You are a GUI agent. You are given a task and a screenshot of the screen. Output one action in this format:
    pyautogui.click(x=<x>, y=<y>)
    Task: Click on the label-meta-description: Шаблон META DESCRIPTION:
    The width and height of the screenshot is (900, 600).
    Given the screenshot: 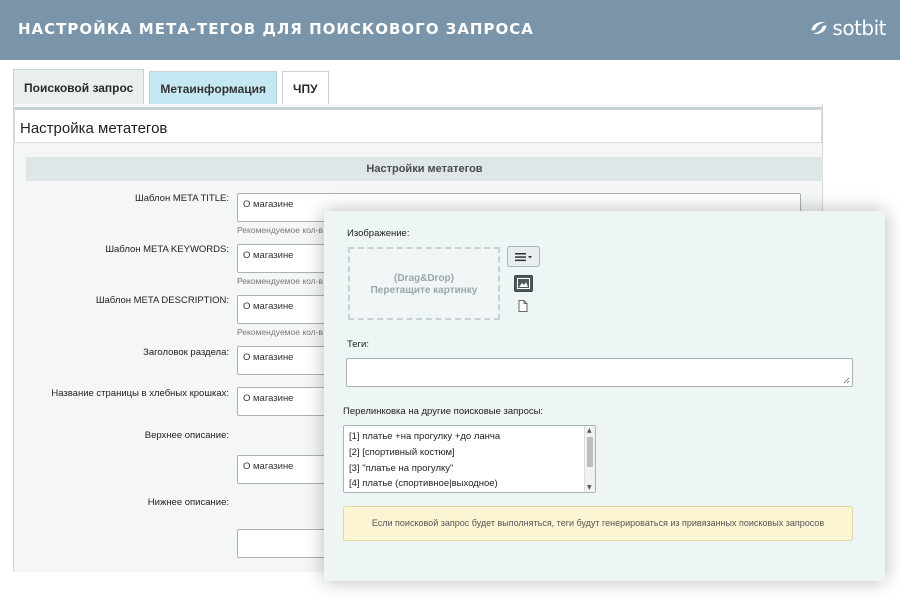 What is the action you would take?
    pyautogui.click(x=162, y=300)
    